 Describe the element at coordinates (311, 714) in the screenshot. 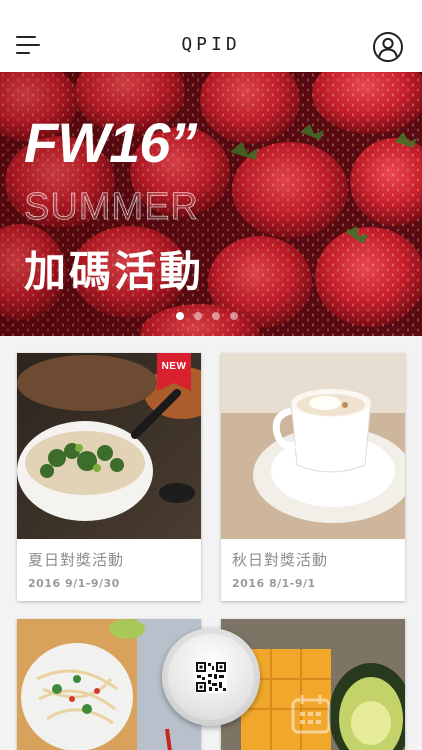

I see `calendar-icon` at that location.